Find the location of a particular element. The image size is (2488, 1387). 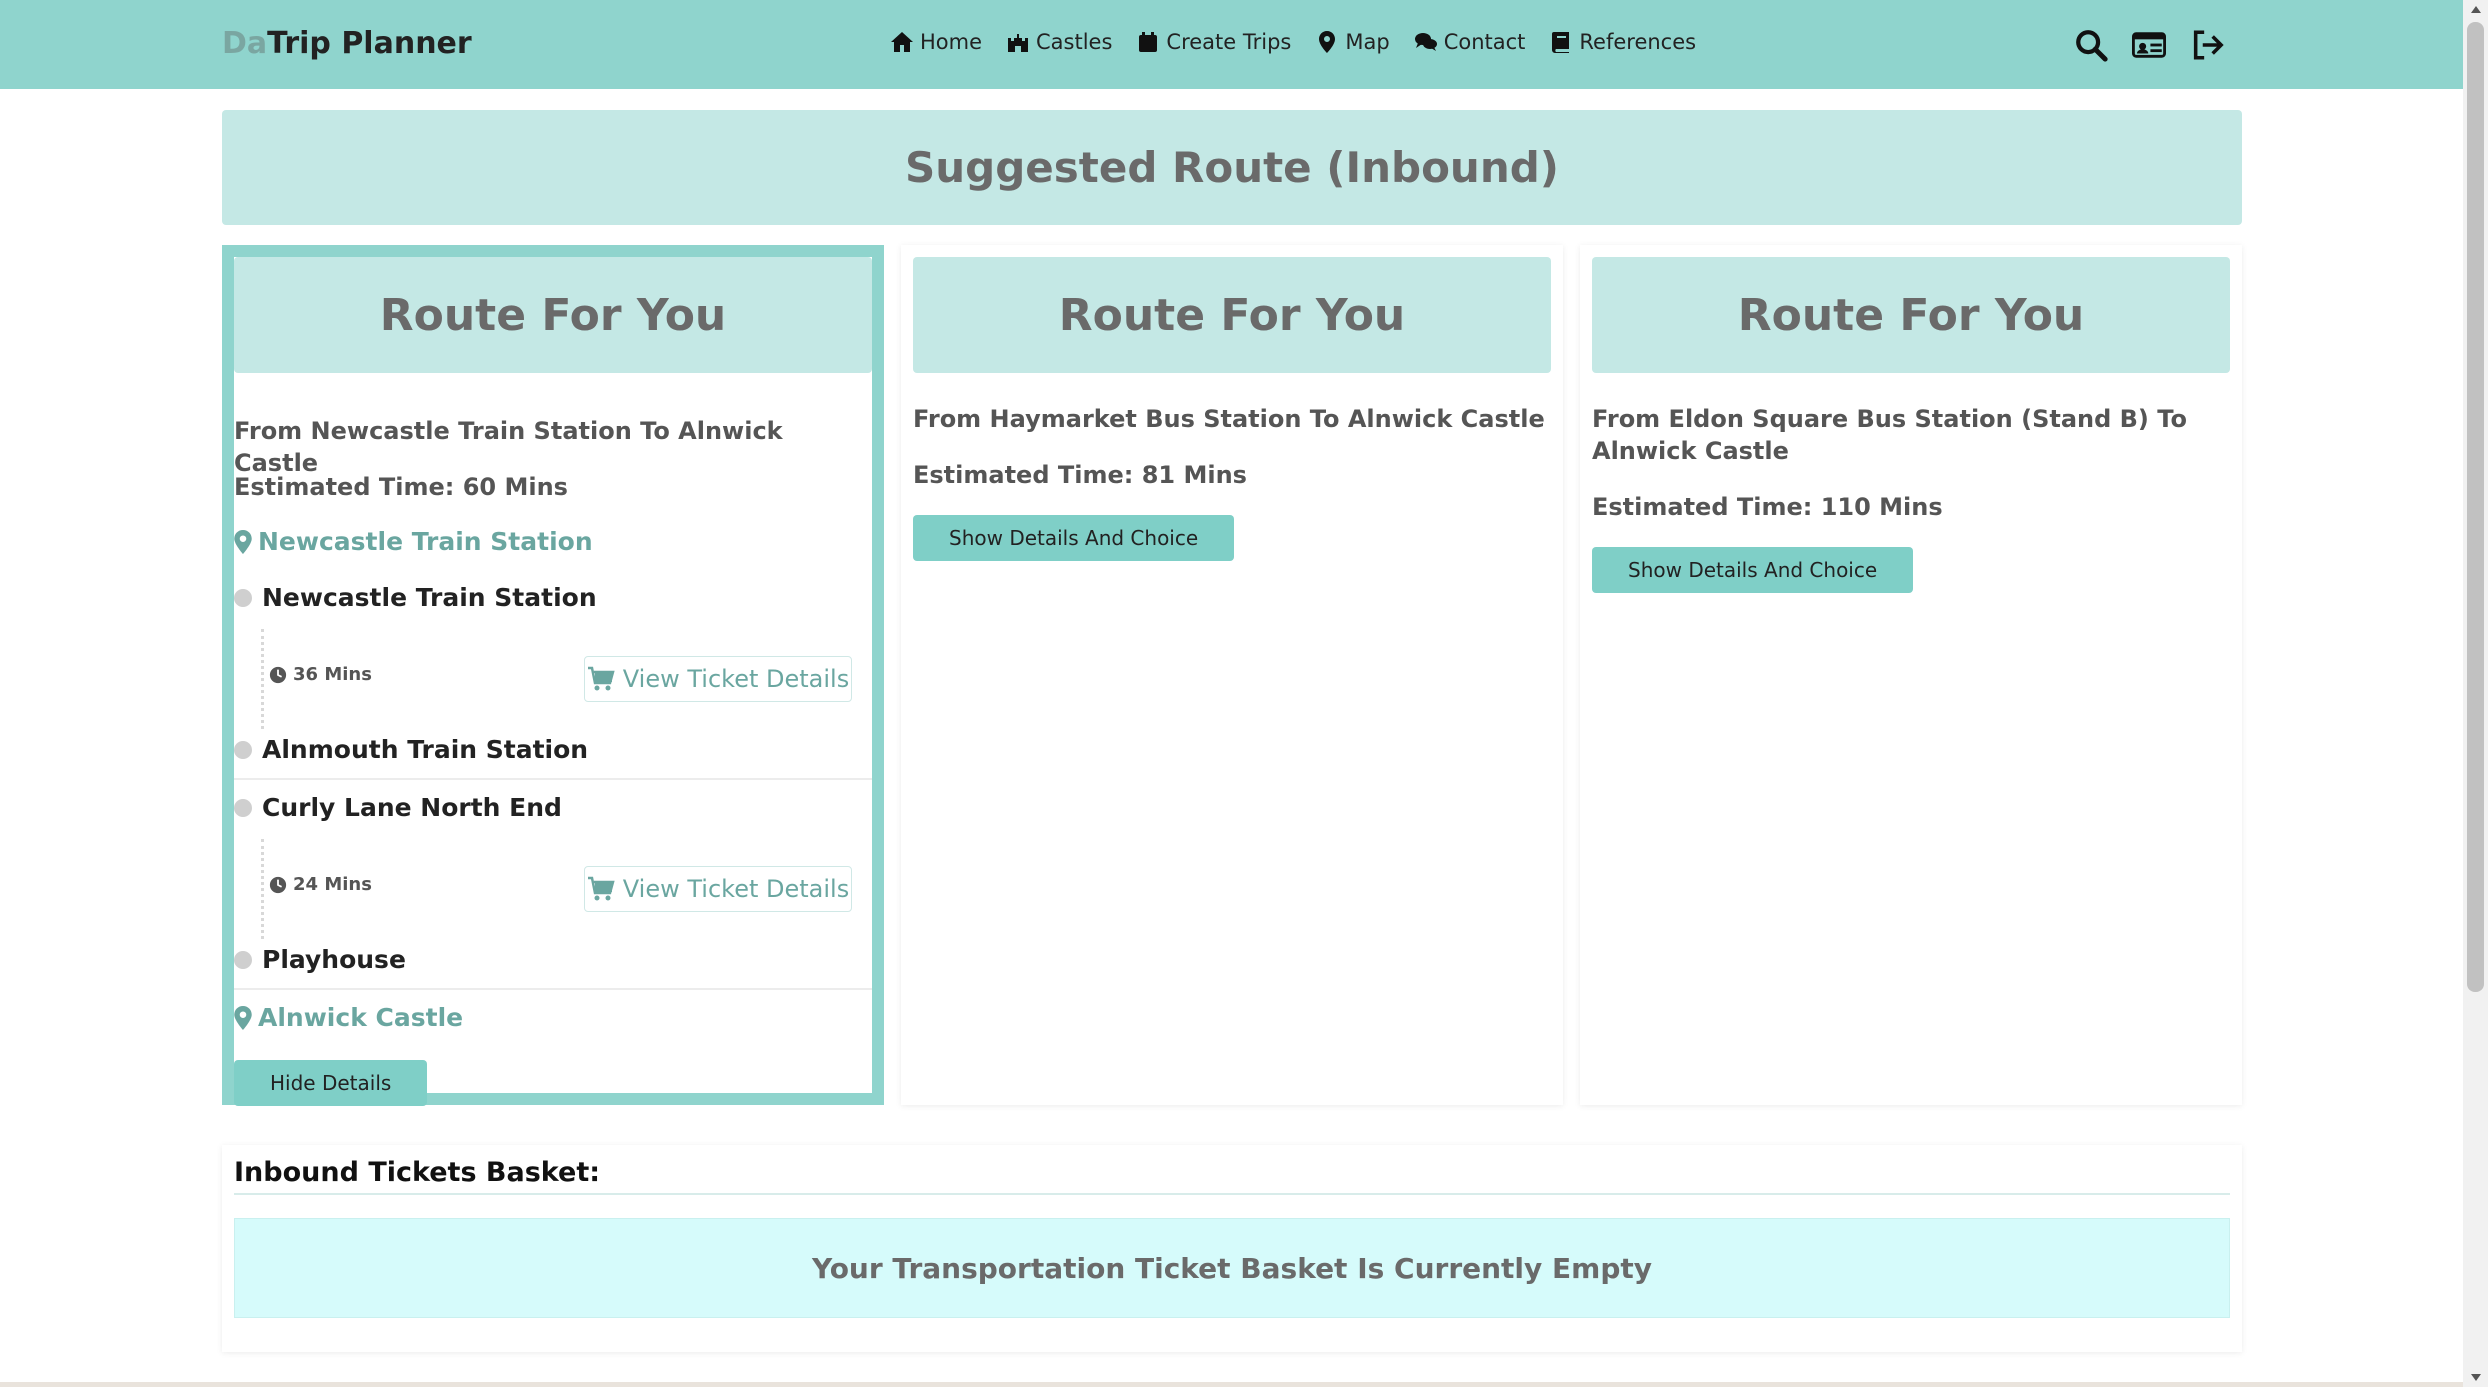

leg-duration: 36 Mins is located at coordinates (320, 674).